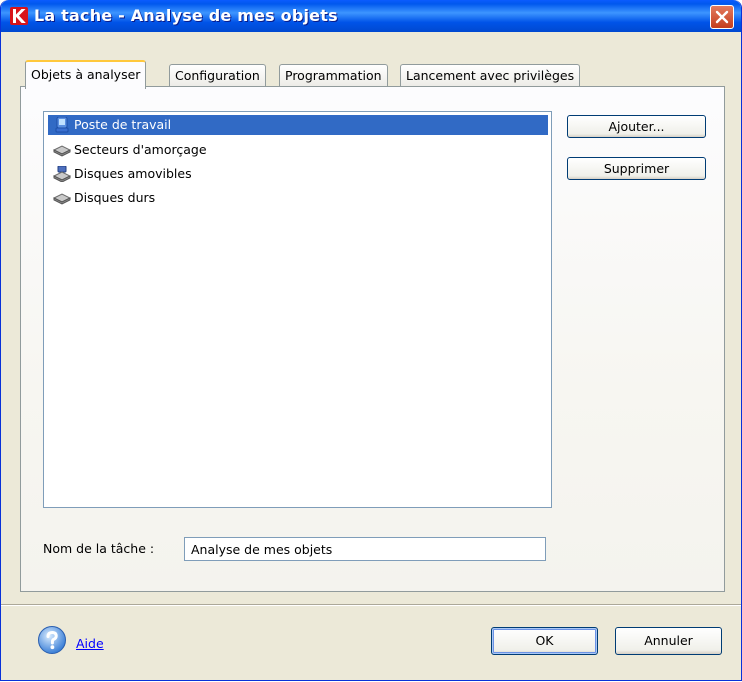 This screenshot has width=742, height=682. I want to click on tab-label: Configuration, so click(217, 75).